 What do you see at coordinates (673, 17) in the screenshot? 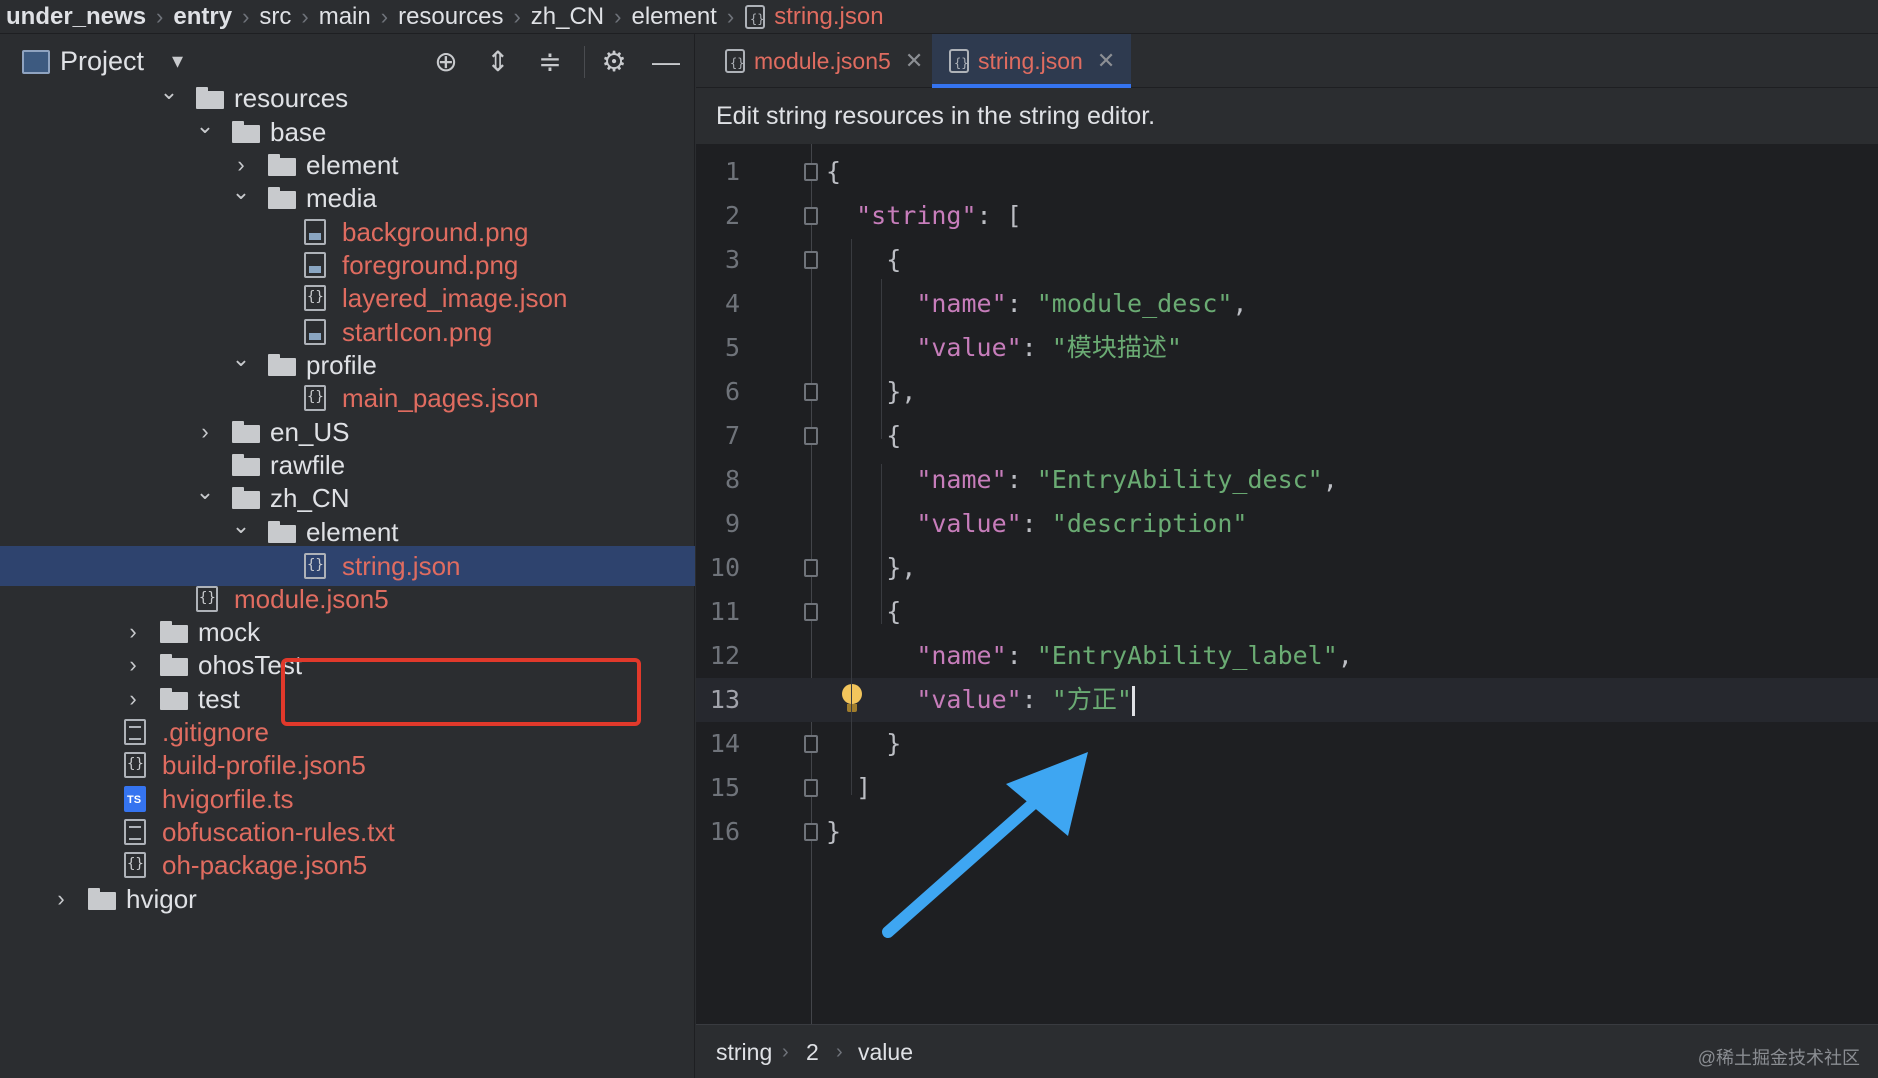
I see `breadcrumb-item: element` at bounding box center [673, 17].